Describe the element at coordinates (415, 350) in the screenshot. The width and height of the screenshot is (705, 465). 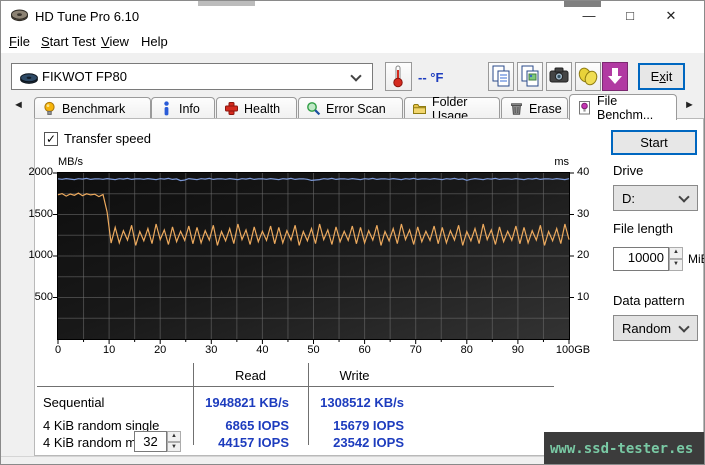
I see `x-tick-label: 70` at that location.